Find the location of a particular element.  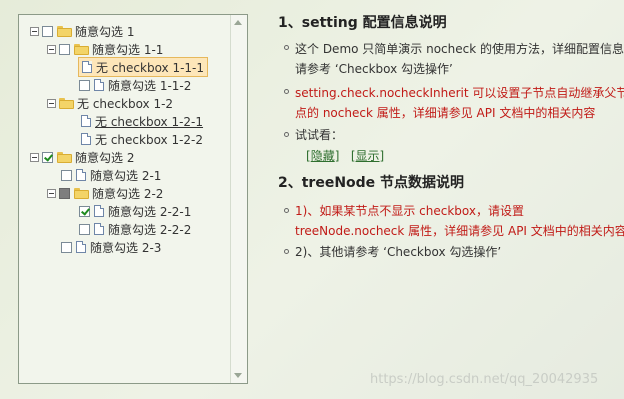

tree-node-1-1-2: 随意勾选 1-1-2 is located at coordinates (135, 85).